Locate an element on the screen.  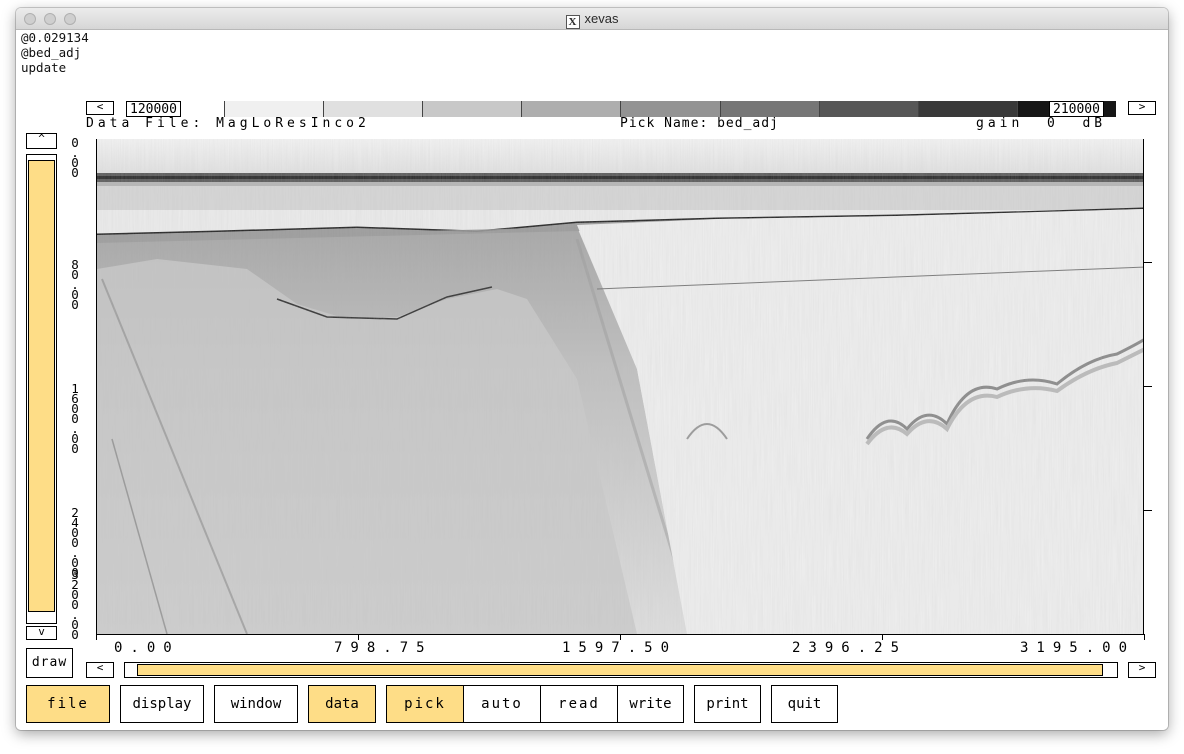
window-title-group: Xxevas is located at coordinates (592, 20).